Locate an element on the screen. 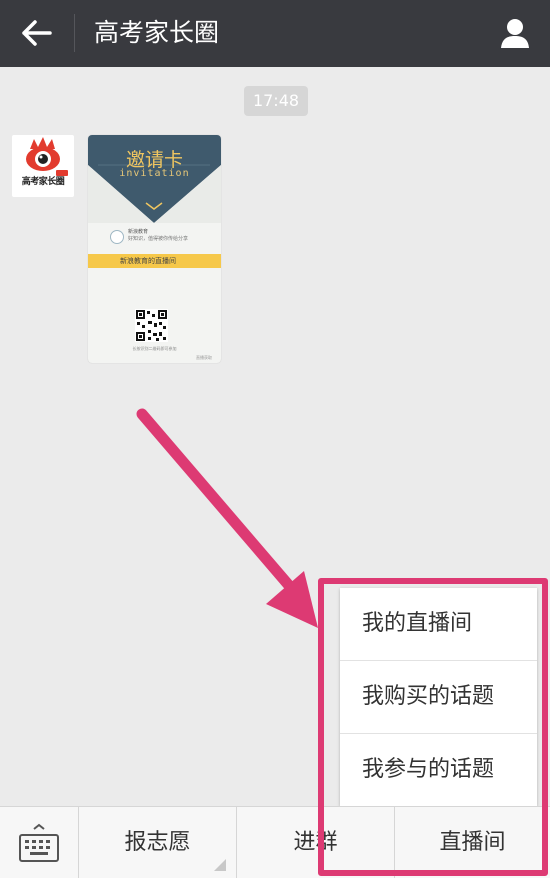 This screenshot has height=878, width=550. org-logo-icon is located at coordinates (117, 237).